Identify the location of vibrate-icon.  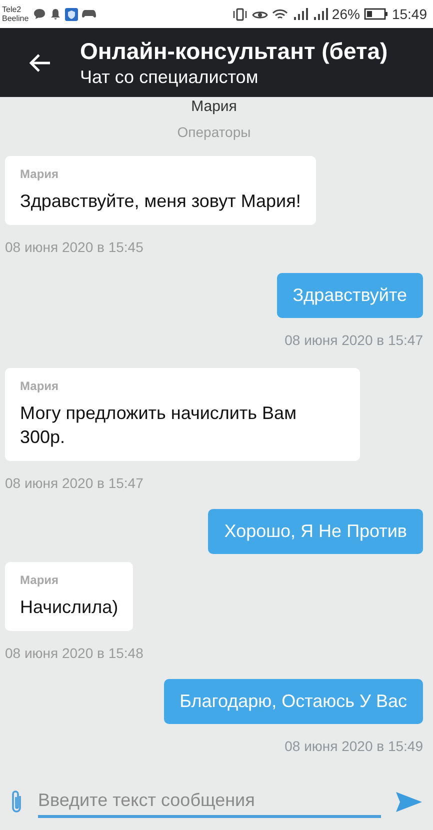
(240, 14).